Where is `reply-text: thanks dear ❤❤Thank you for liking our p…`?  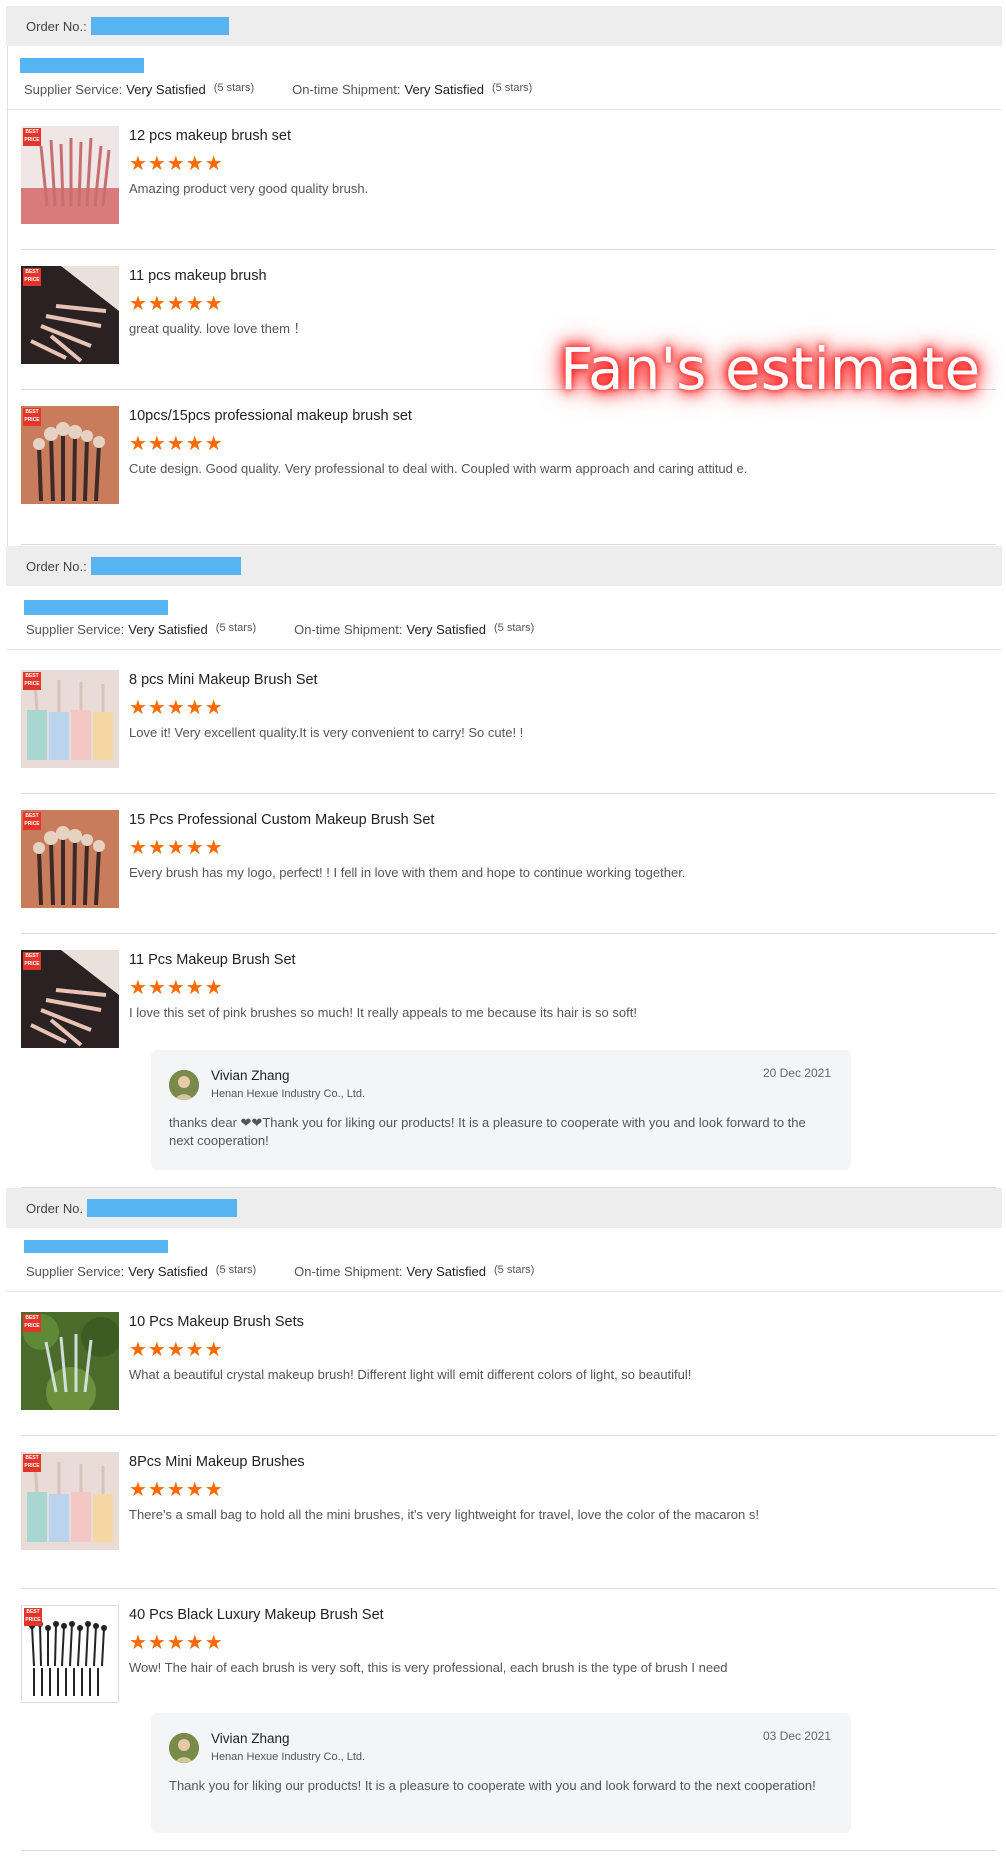
reply-text: thanks dear ❤❤Thank you for liking our p… is located at coordinates (487, 1131).